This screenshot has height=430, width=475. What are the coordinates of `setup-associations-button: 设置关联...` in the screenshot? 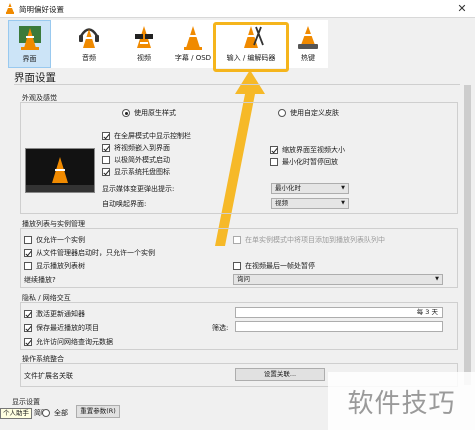 It's located at (280, 374).